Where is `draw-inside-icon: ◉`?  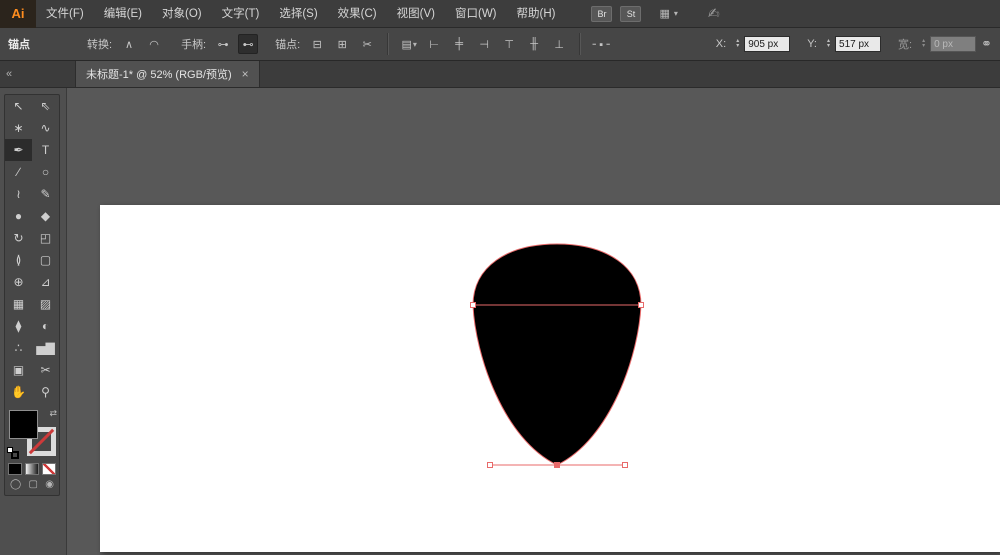
draw-inside-icon: ◉ is located at coordinates (49, 484).